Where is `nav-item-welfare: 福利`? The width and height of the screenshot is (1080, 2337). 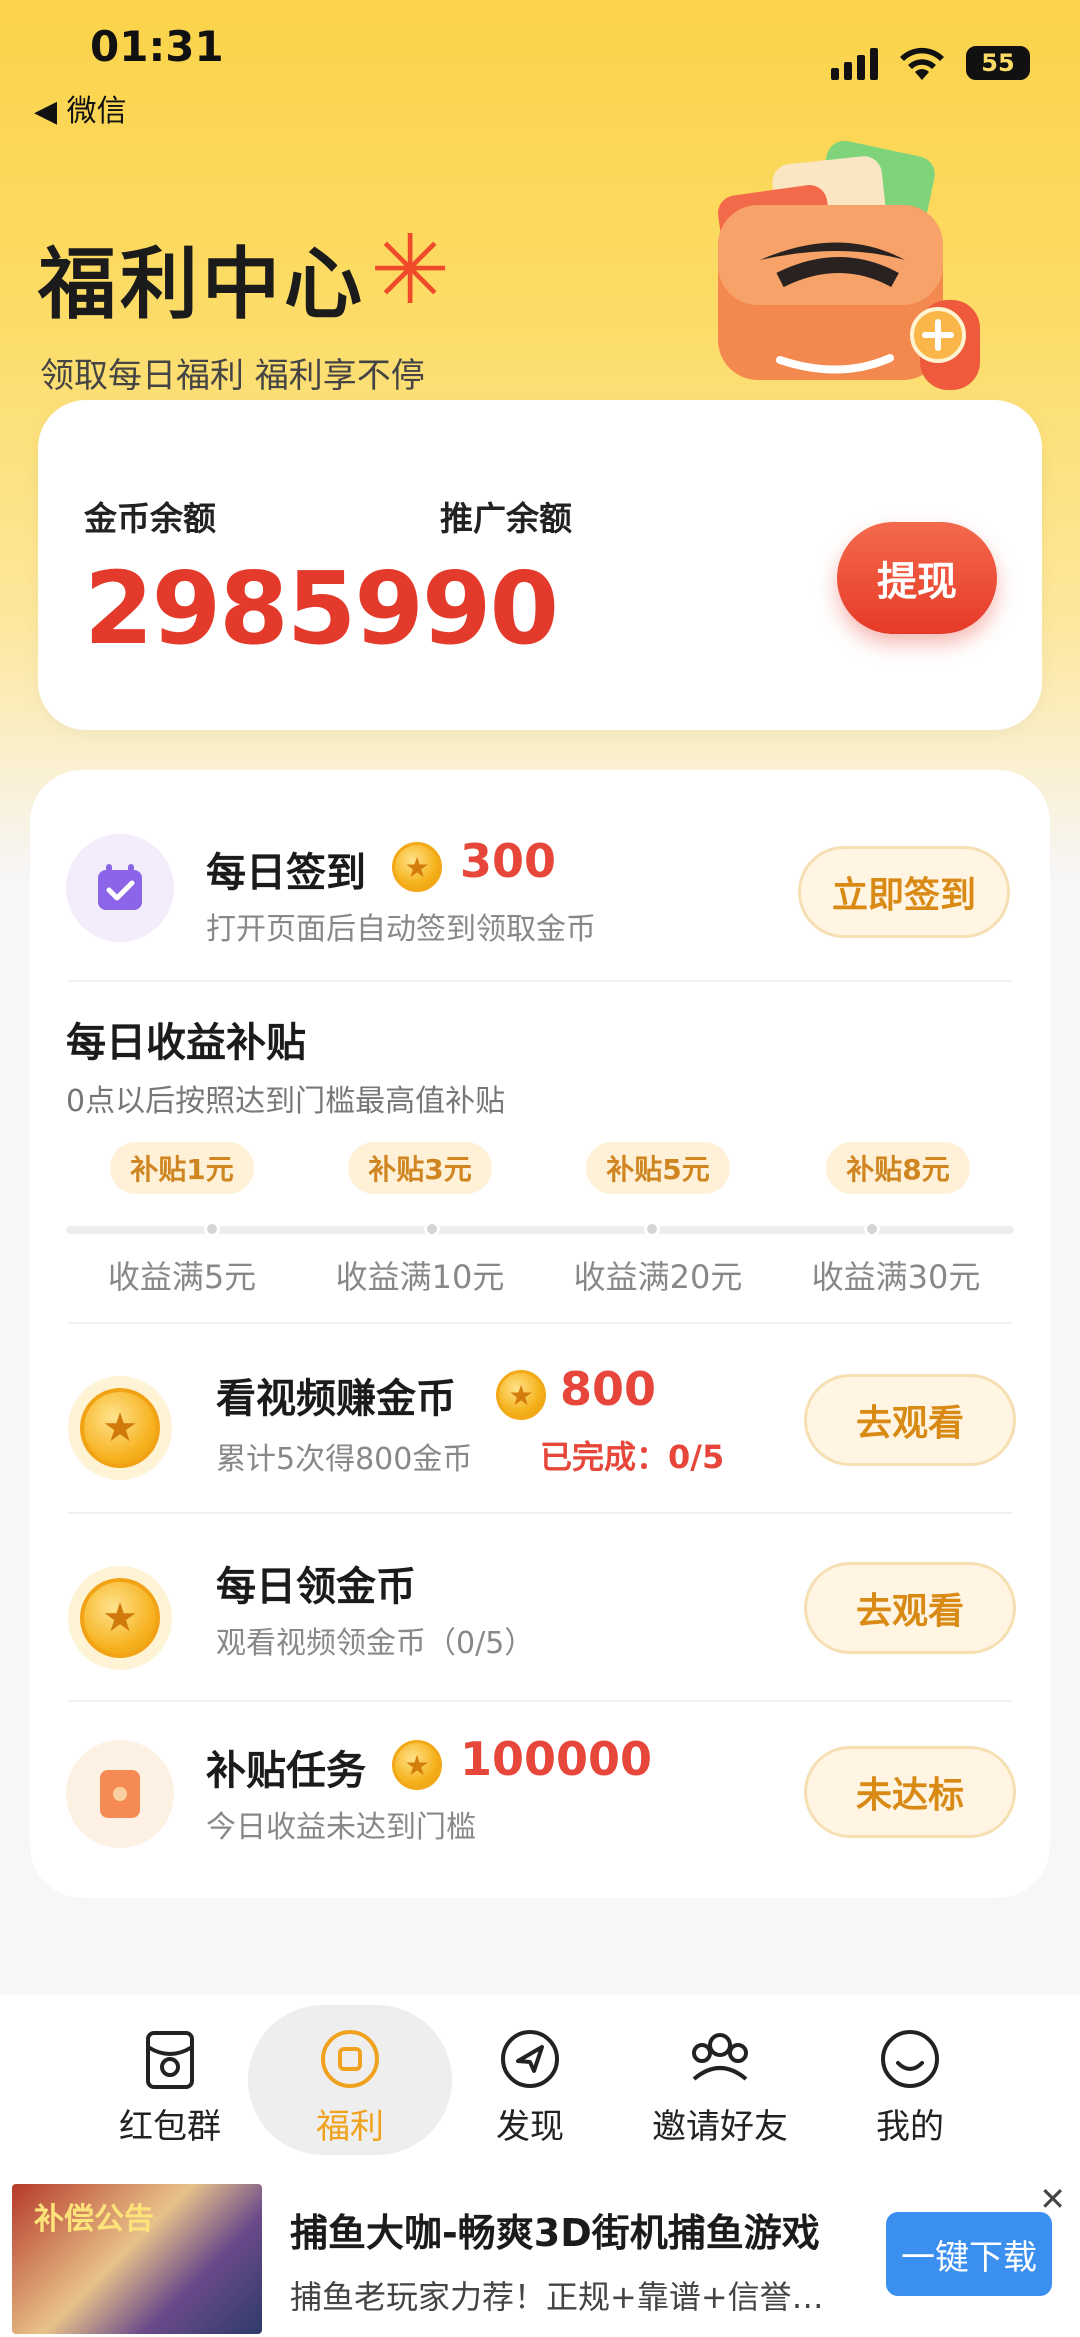 nav-item-welfare: 福利 is located at coordinates (350, 2080).